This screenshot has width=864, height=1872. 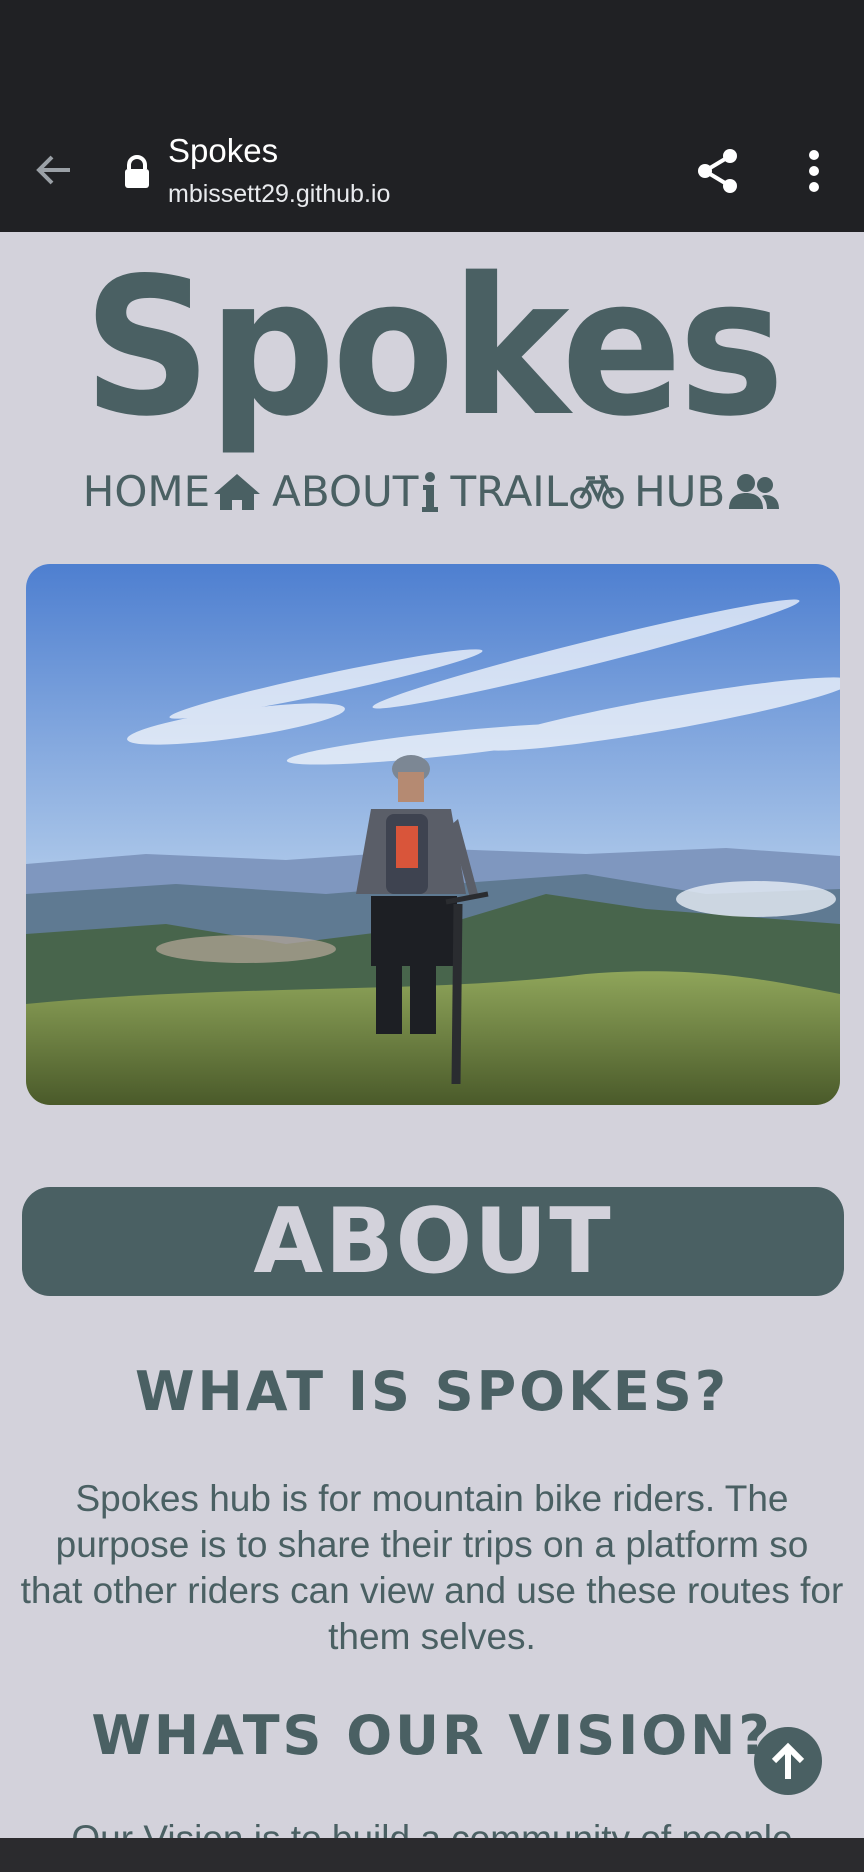 What do you see at coordinates (432, 60) in the screenshot?
I see `status-bar` at bounding box center [432, 60].